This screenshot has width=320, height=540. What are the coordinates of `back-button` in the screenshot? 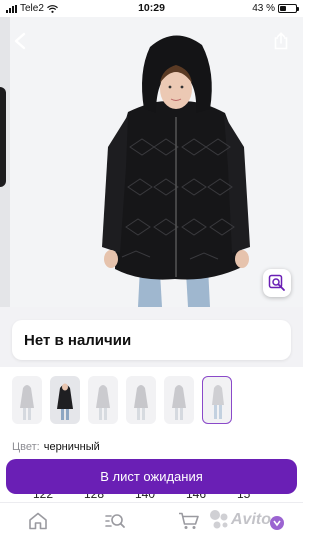 It's located at (20, 41).